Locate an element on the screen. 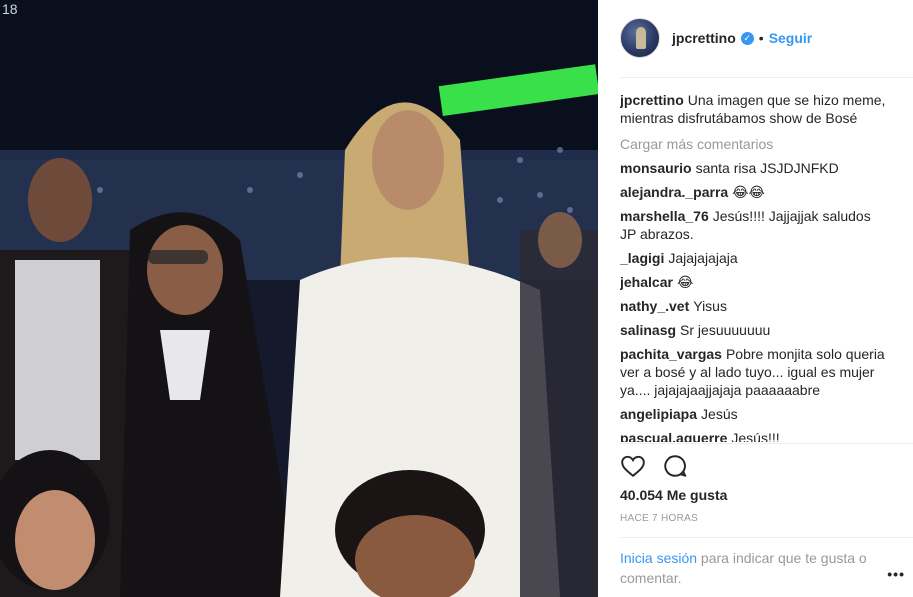 The image size is (913, 597). comment-username: salinasg is located at coordinates (648, 330).